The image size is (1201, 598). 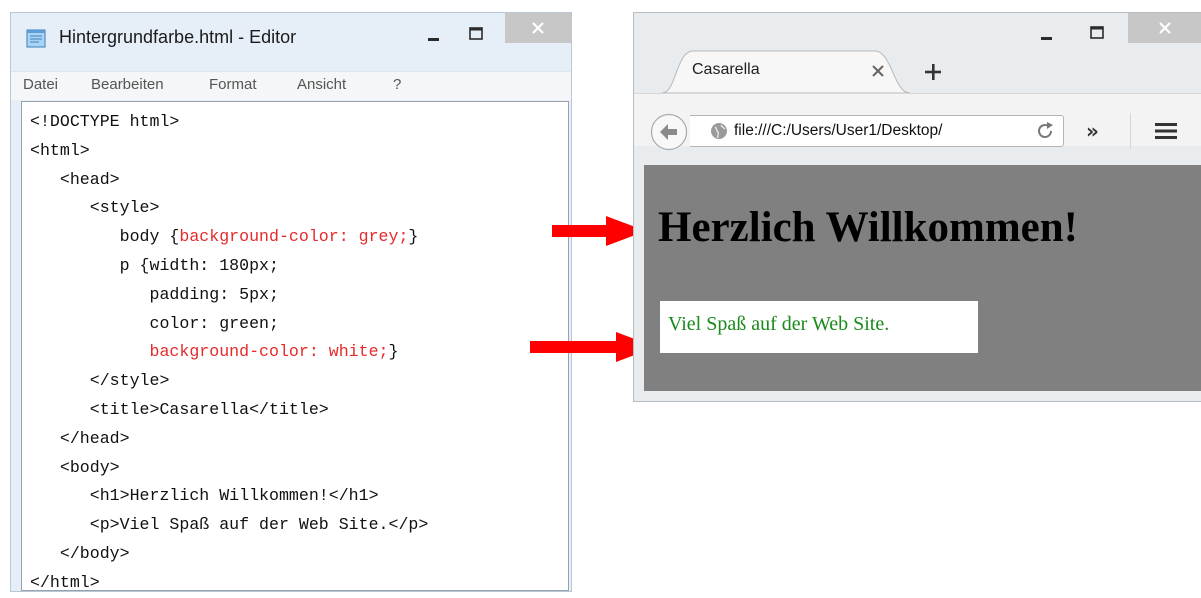 I want to click on menu-datei: Datei, so click(x=40, y=84).